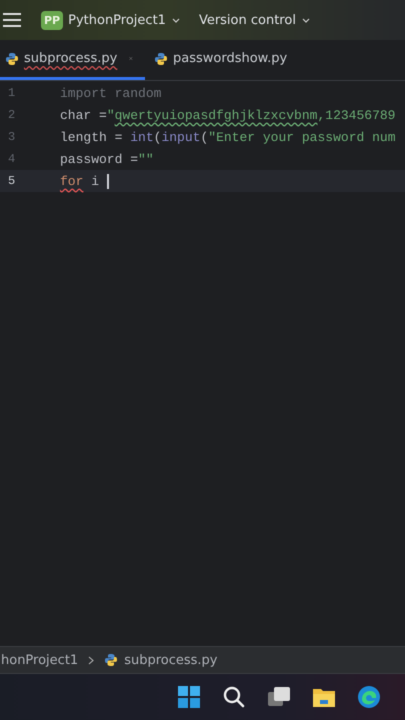 Image resolution: width=405 pixels, height=720 pixels. I want to click on project-badge: PP, so click(52, 20).